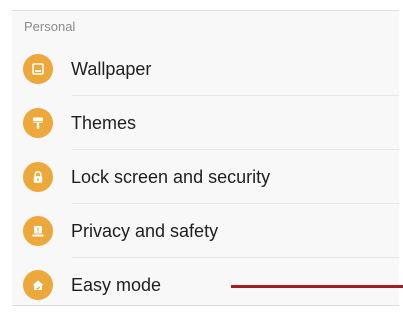 The image size is (403, 312). Describe the element at coordinates (104, 122) in the screenshot. I see `settings-item-label: Themes` at that location.